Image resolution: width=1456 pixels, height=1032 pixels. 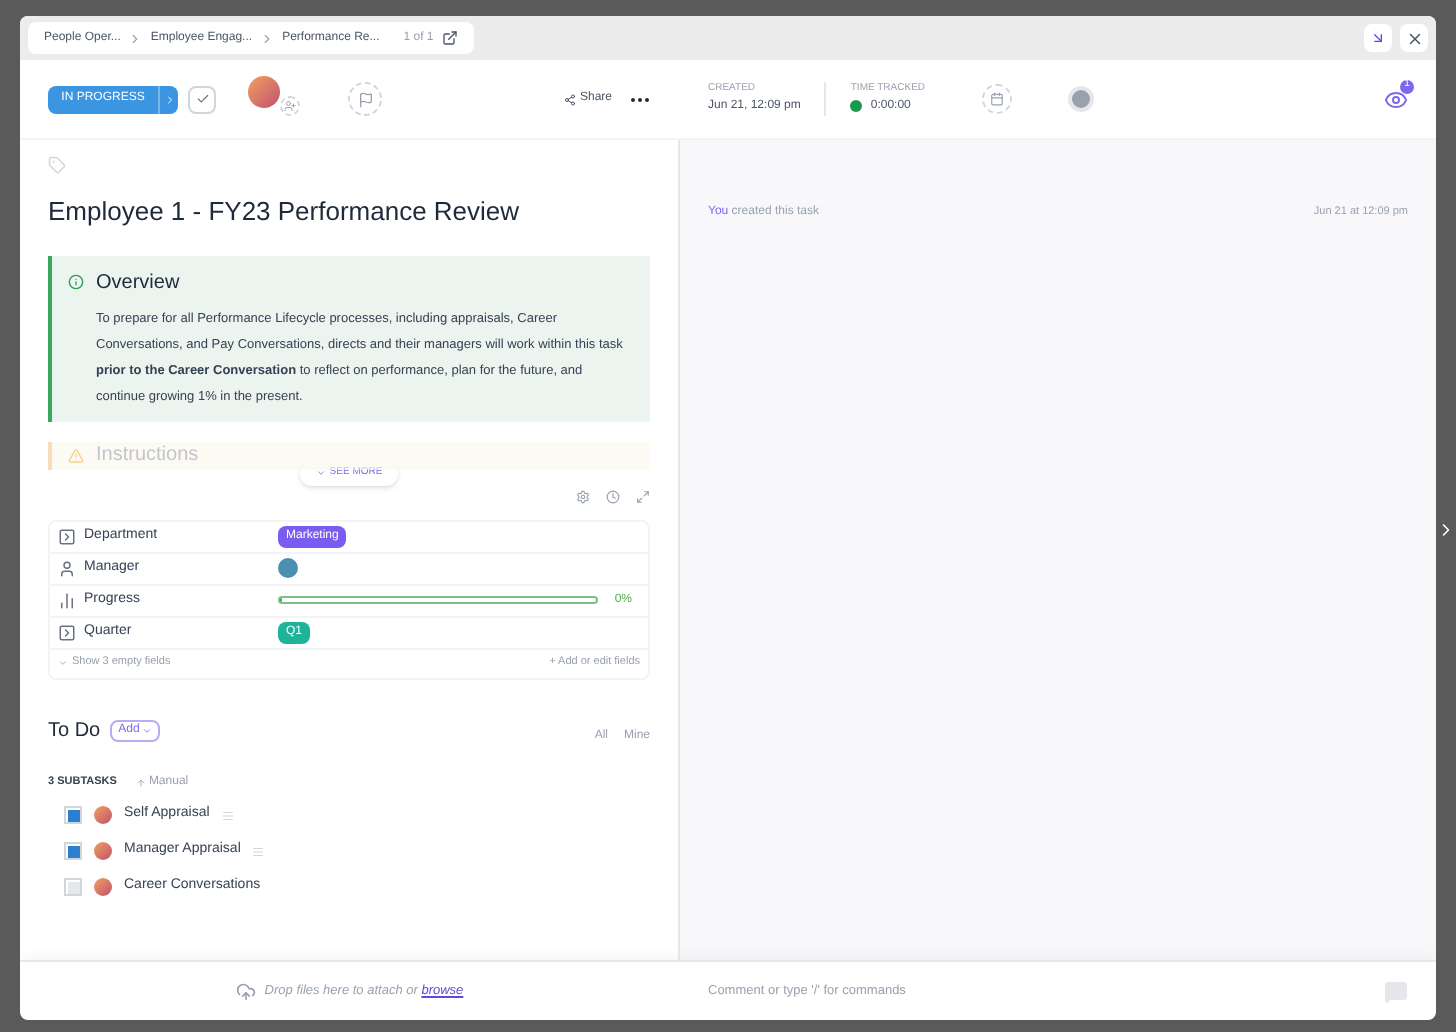 I want to click on add-assignee-icon, so click(x=290, y=105).